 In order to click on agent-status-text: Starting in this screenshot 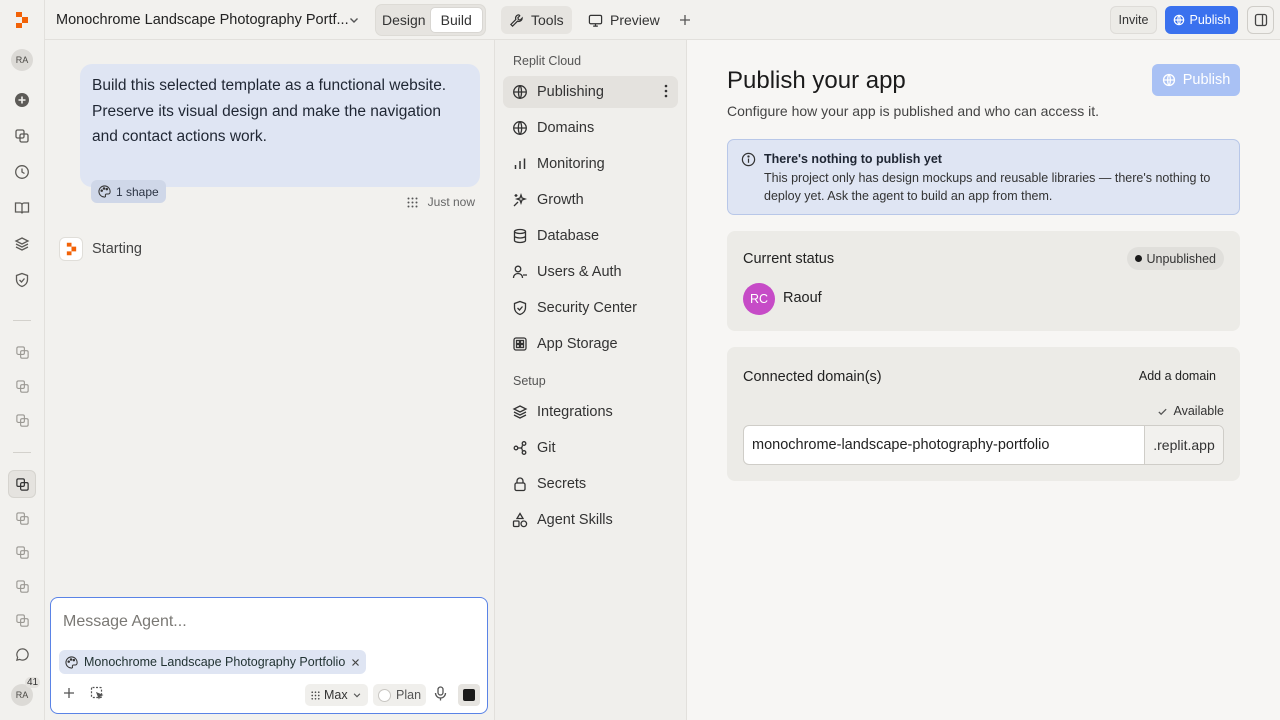, I will do `click(117, 249)`.